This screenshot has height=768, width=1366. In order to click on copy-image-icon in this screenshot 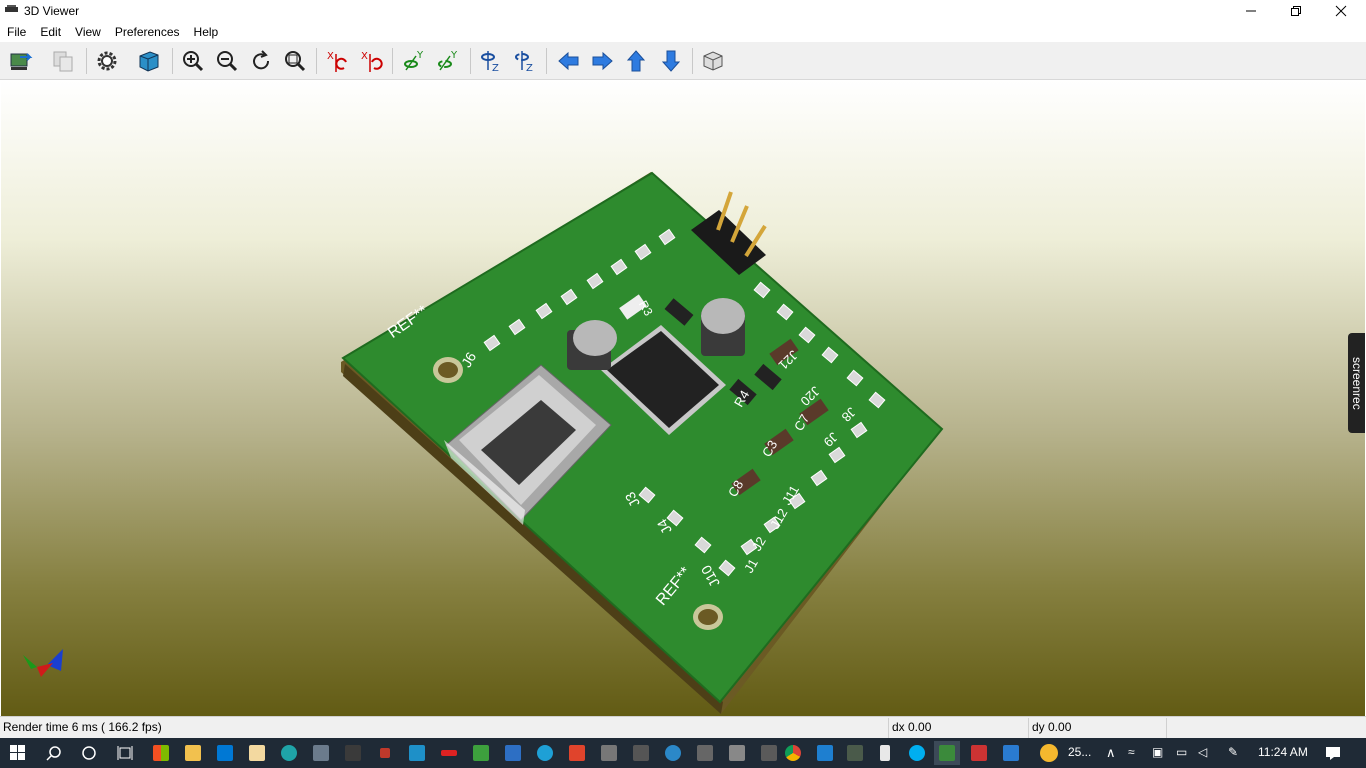, I will do `click(63, 61)`.